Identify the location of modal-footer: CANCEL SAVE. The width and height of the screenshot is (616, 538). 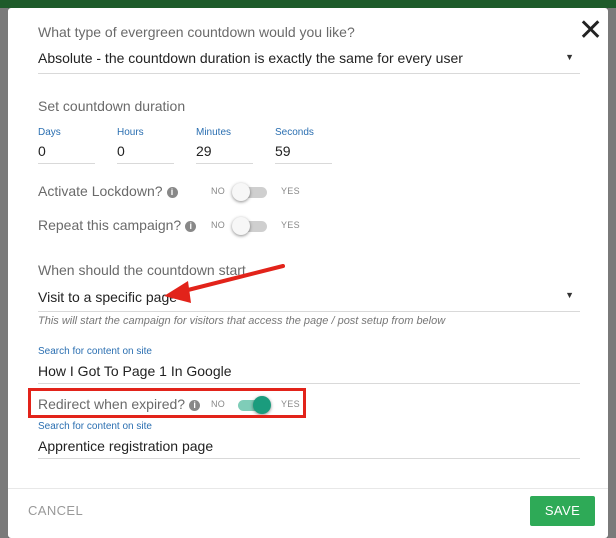
(308, 513).